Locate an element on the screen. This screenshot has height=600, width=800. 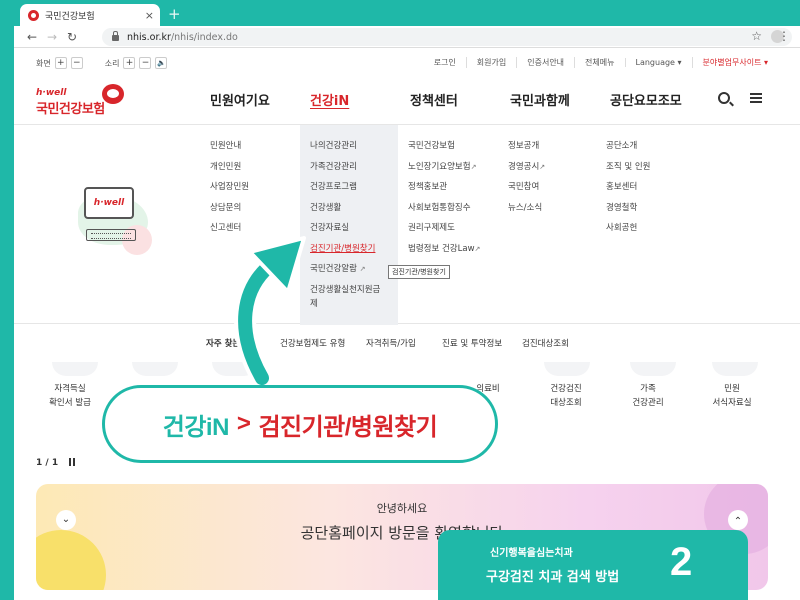
callout-health-in: 건강iN is located at coordinates (196, 427).